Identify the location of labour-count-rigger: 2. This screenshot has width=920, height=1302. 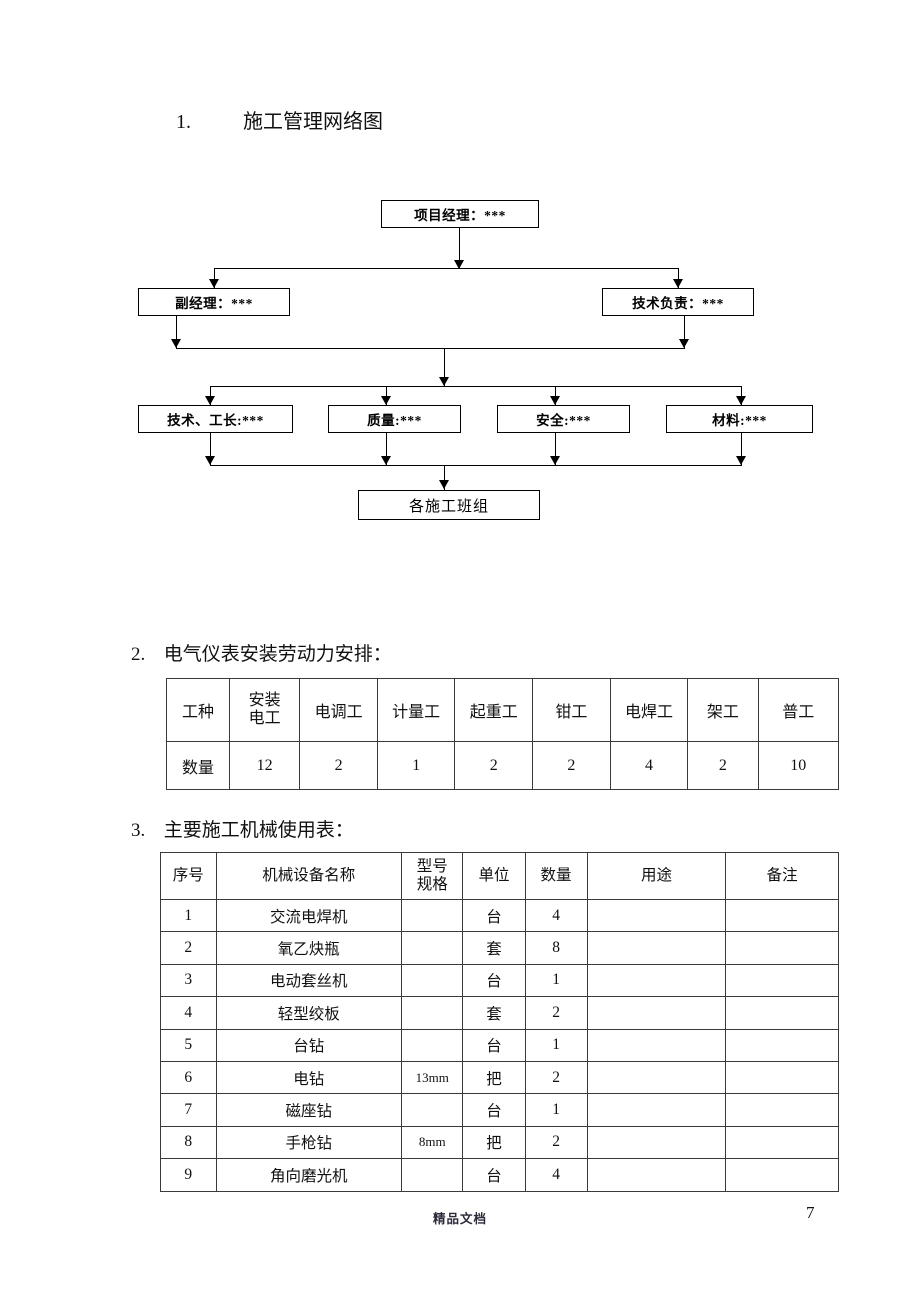
(494, 765).